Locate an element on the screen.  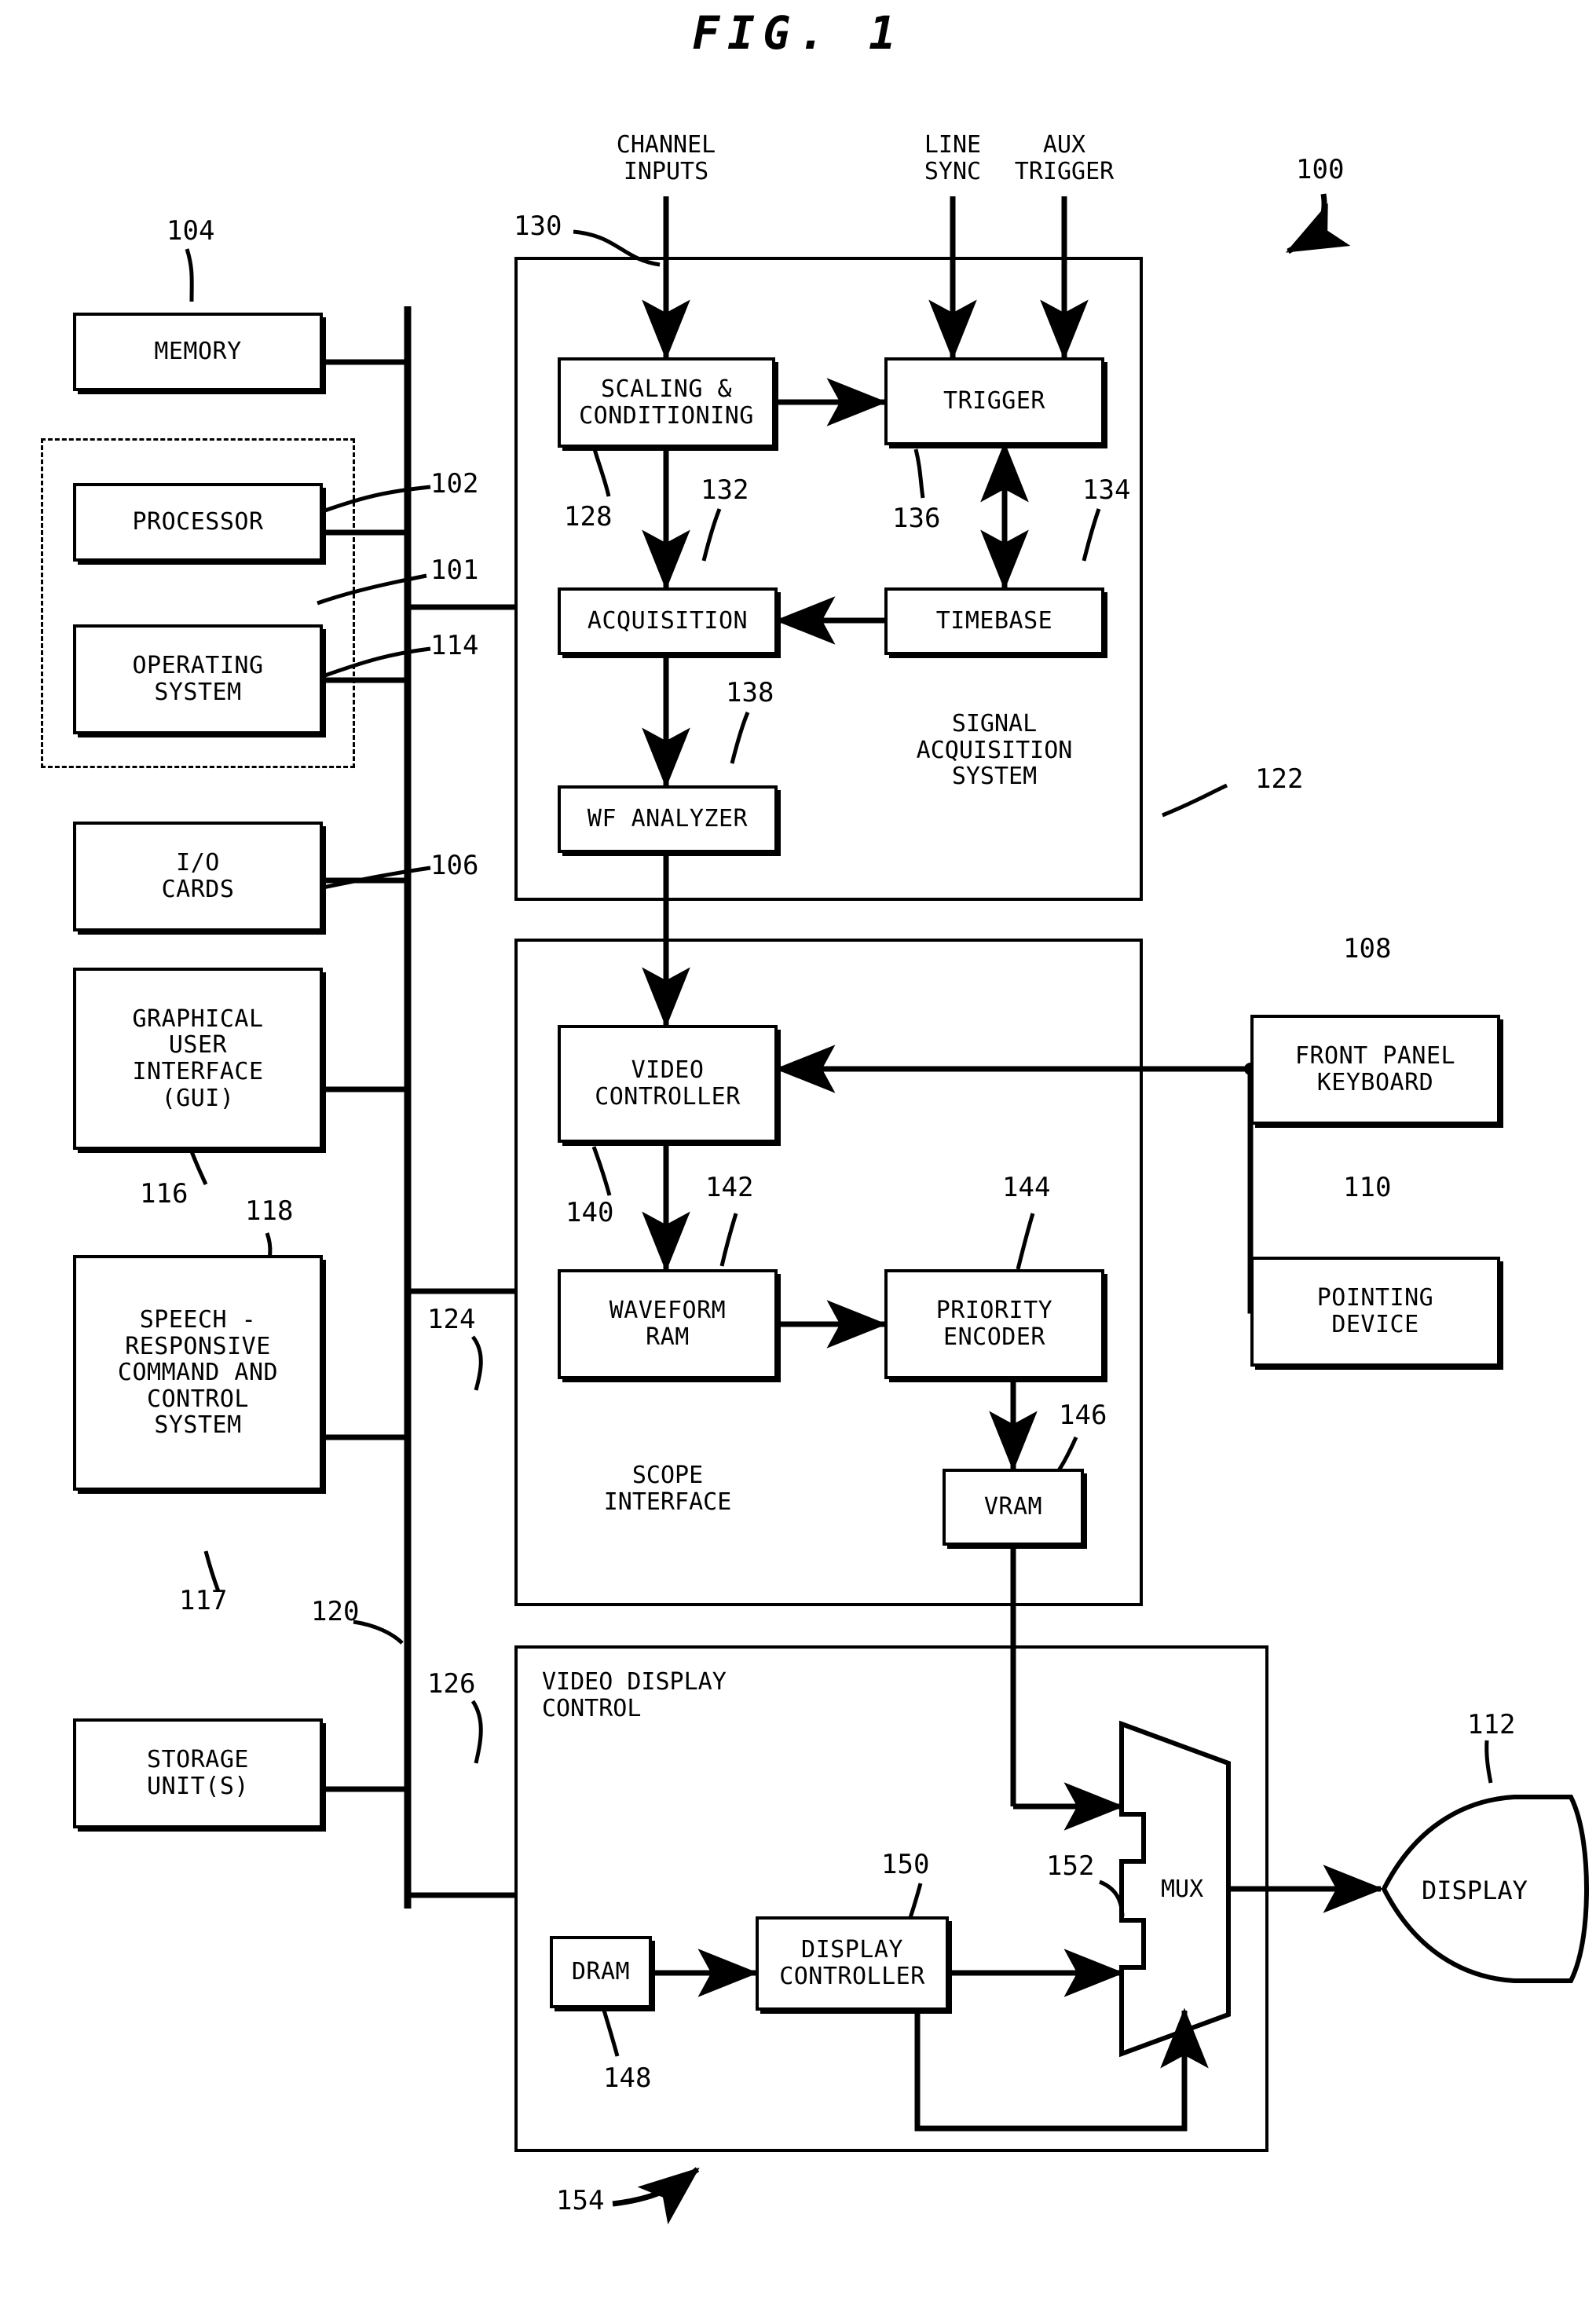
ref-152: 152 is located at coordinates (1070, 1866).